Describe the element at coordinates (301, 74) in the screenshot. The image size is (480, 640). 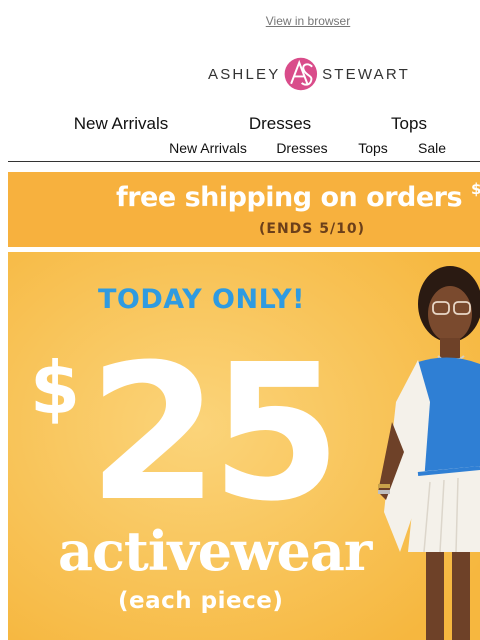
I see `logo-monogram-icon` at that location.